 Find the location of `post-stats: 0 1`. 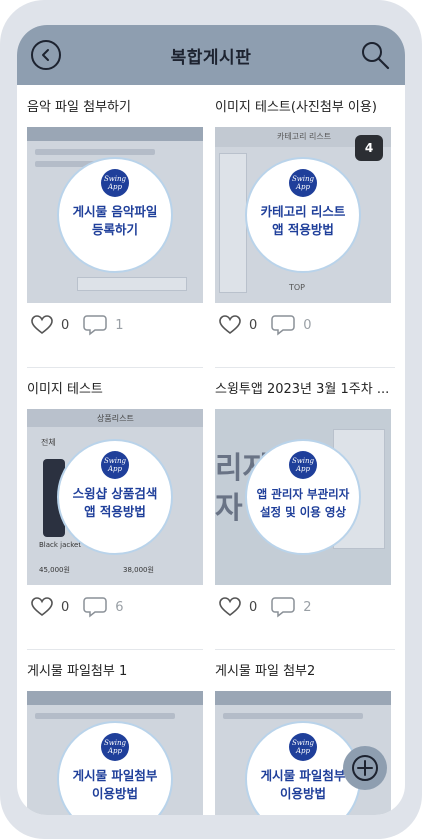

post-stats: 0 1 is located at coordinates (84, 325).